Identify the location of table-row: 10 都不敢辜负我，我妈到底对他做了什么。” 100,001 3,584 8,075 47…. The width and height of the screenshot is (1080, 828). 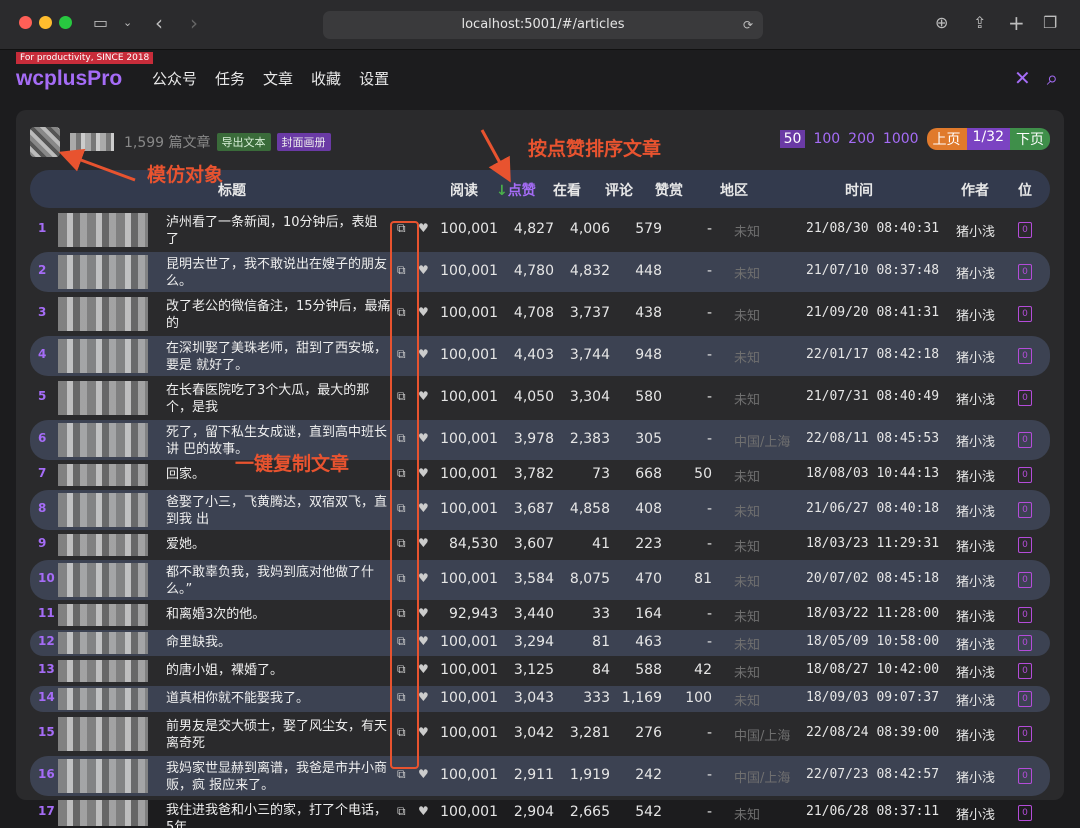
(540, 580).